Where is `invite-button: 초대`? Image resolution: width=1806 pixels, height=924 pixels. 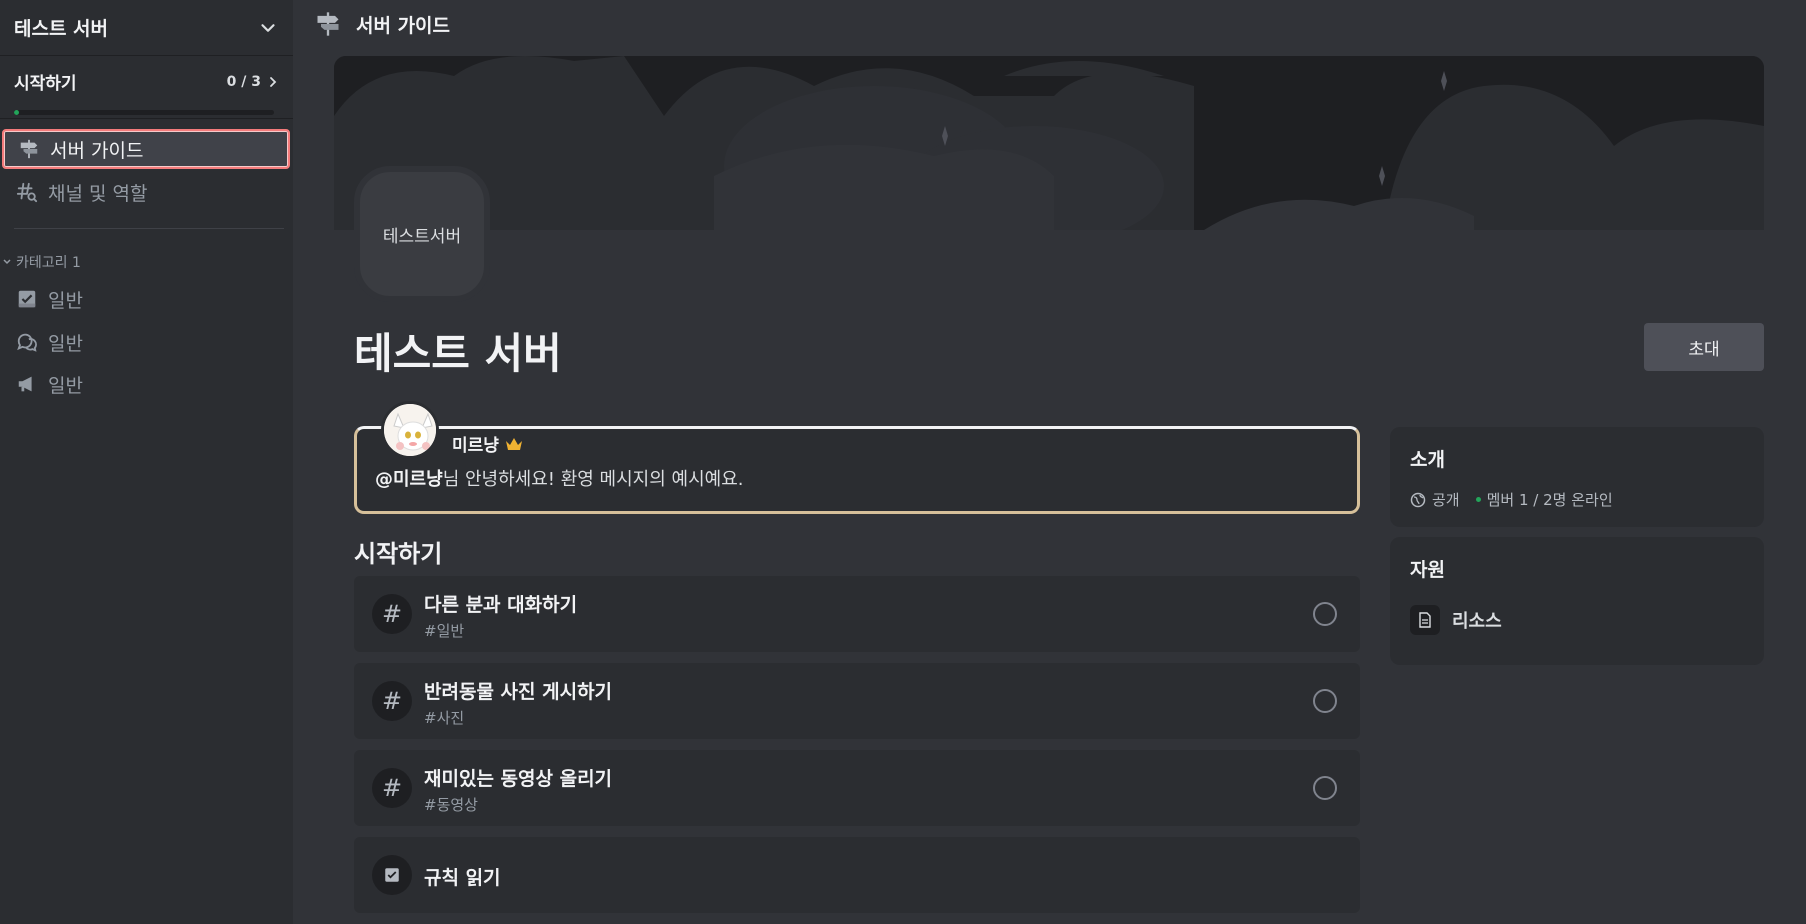 invite-button: 초대 is located at coordinates (1704, 347).